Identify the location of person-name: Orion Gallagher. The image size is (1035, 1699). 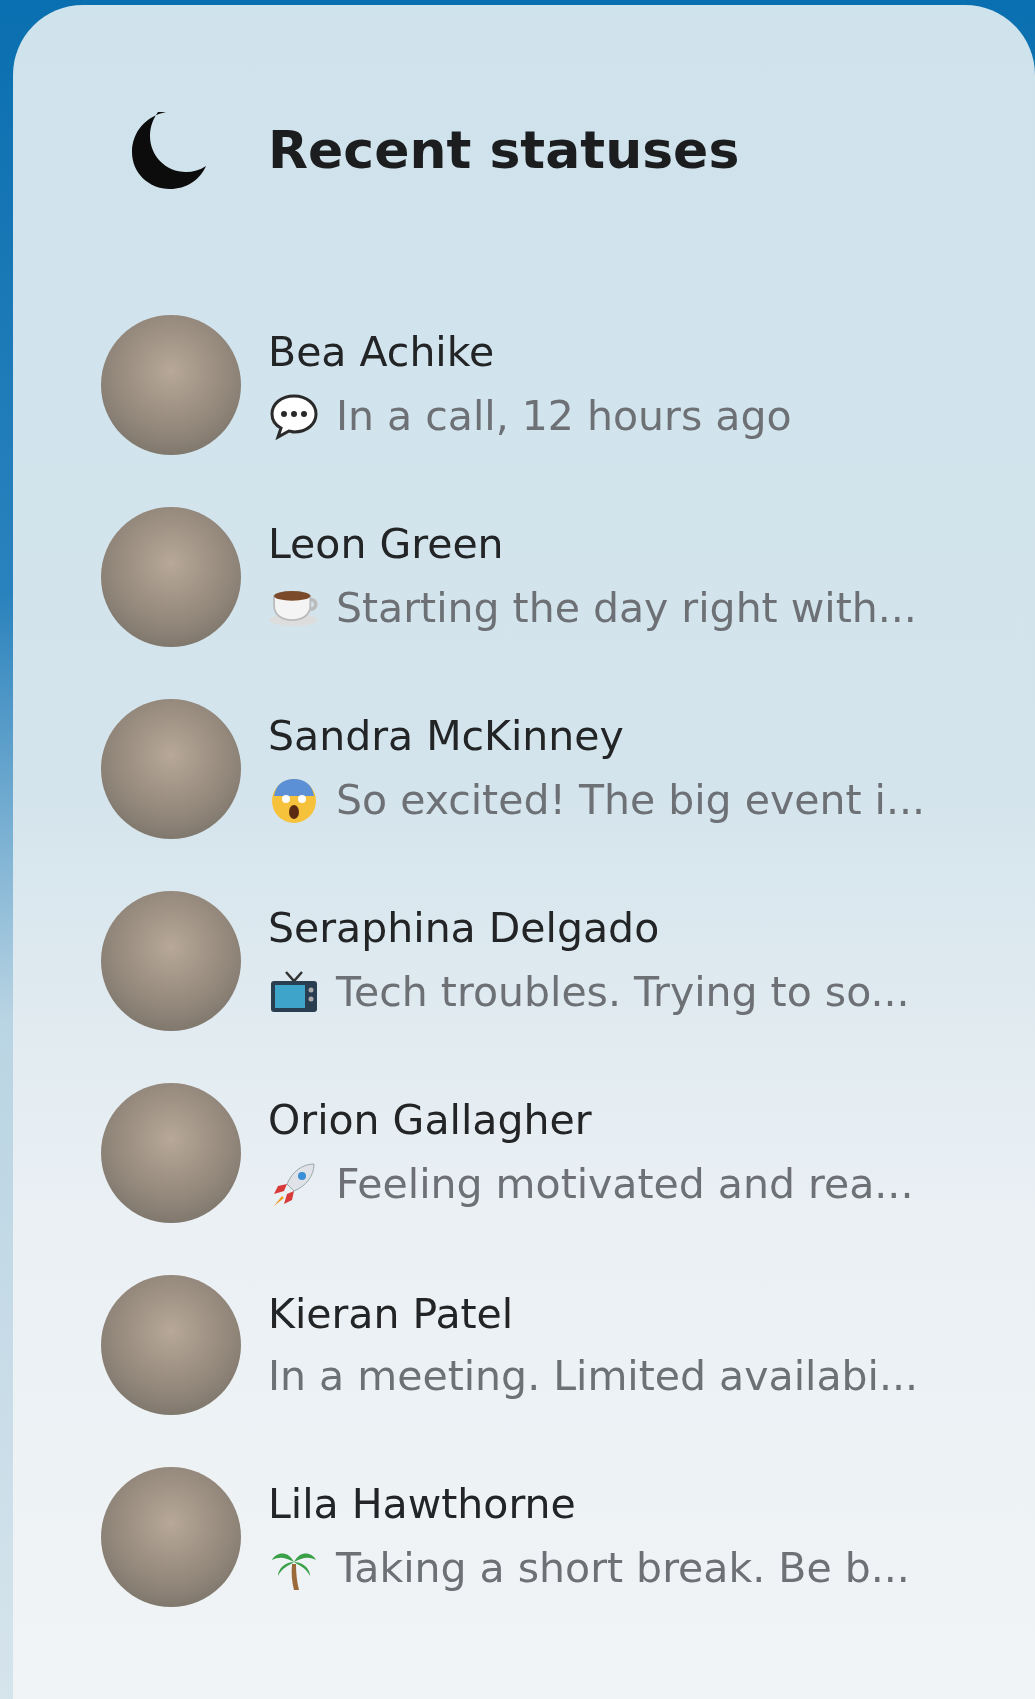
(430, 1120).